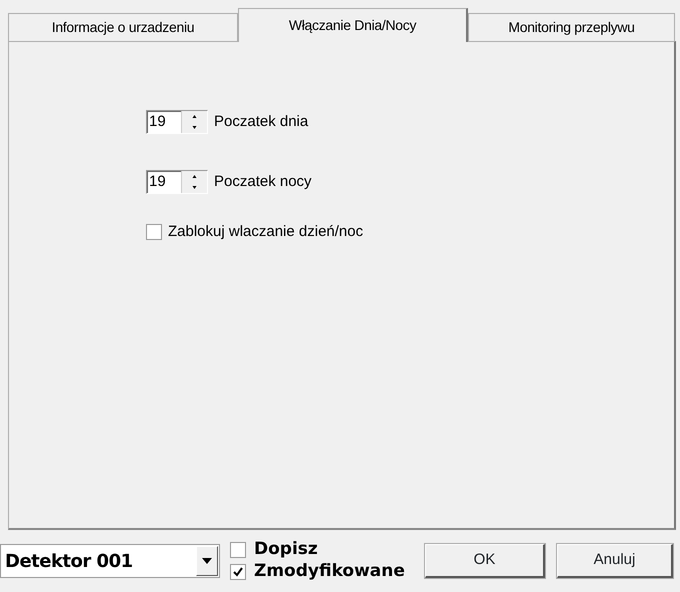  I want to click on device-dropdown: Detektor 001, so click(110, 561).